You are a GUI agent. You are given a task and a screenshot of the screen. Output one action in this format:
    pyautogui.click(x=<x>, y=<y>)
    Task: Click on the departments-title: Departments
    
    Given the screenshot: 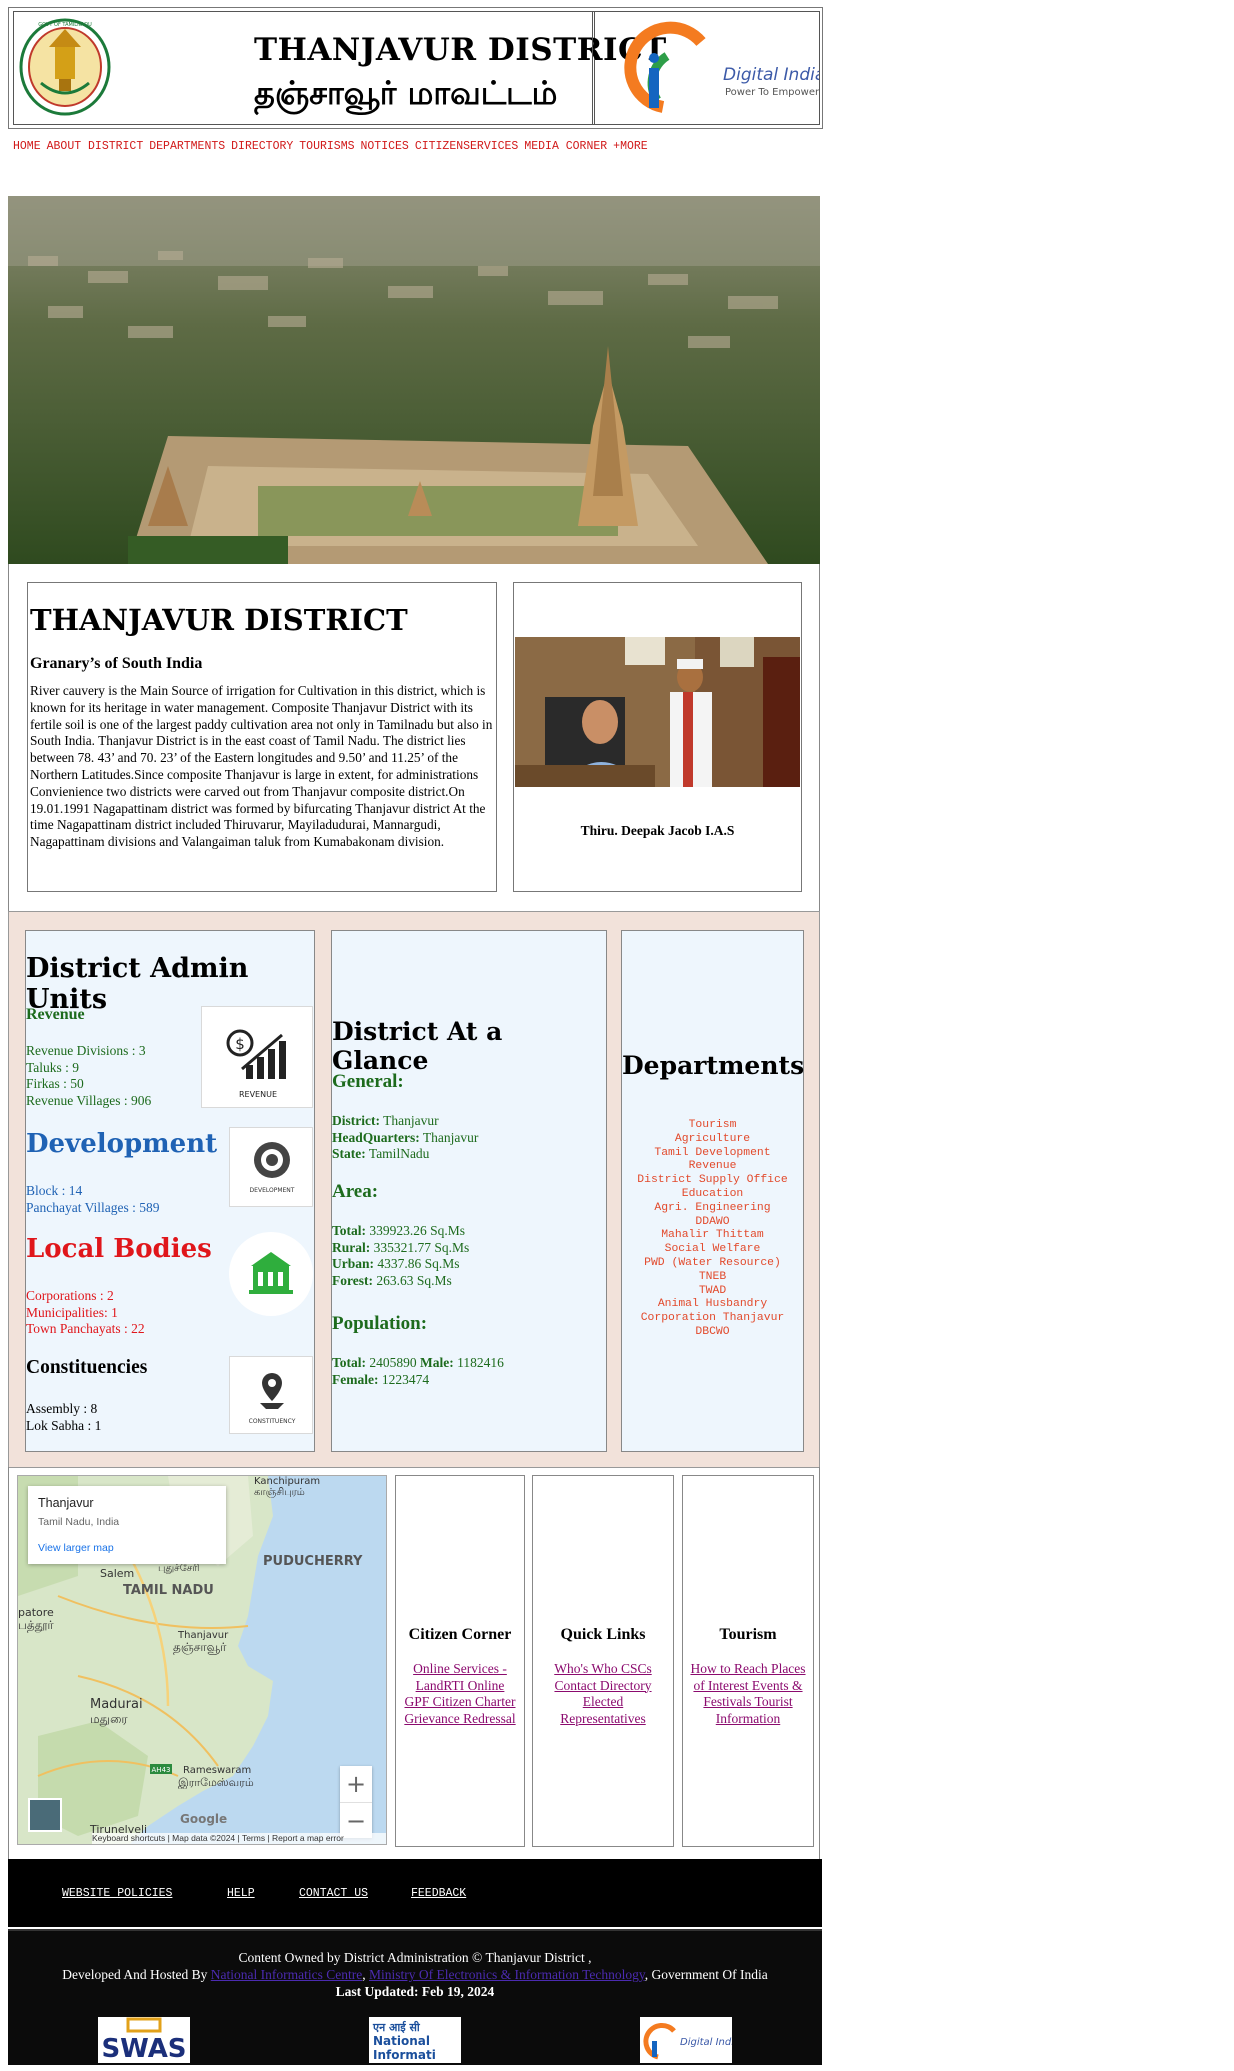 What is the action you would take?
    pyautogui.click(x=713, y=1065)
    